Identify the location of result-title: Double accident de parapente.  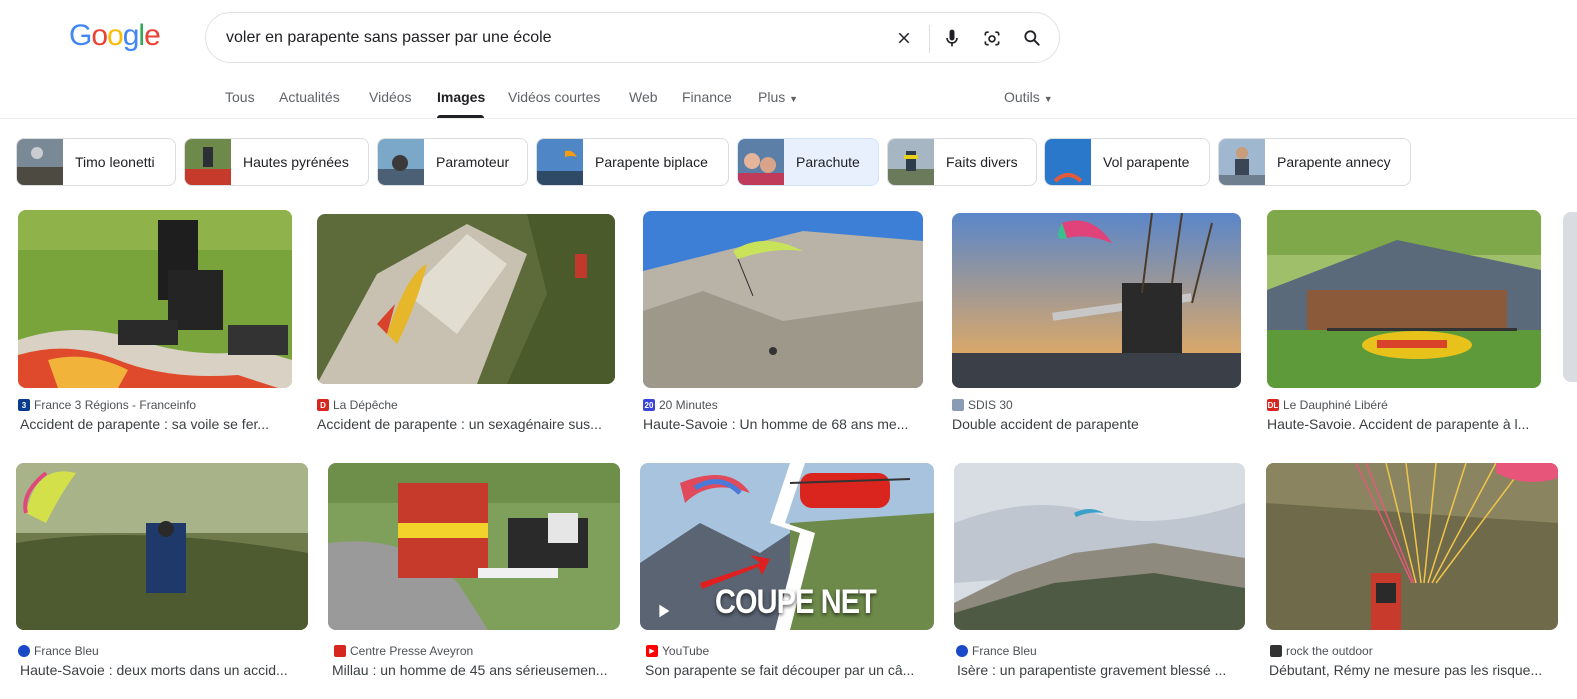
(1045, 424).